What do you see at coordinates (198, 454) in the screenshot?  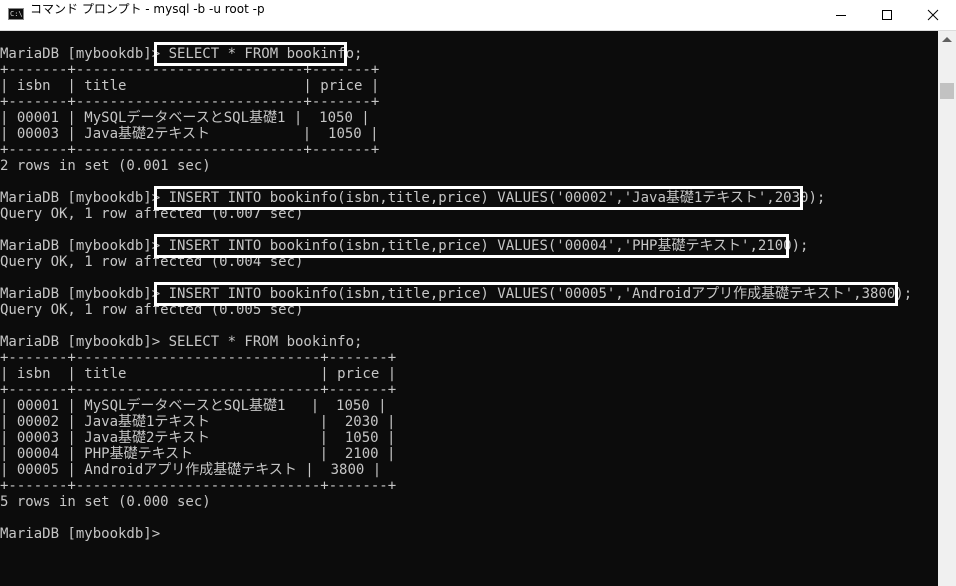 I see `terminal-line: | 00004 | PHP基礎テキスト | 2100 |` at bounding box center [198, 454].